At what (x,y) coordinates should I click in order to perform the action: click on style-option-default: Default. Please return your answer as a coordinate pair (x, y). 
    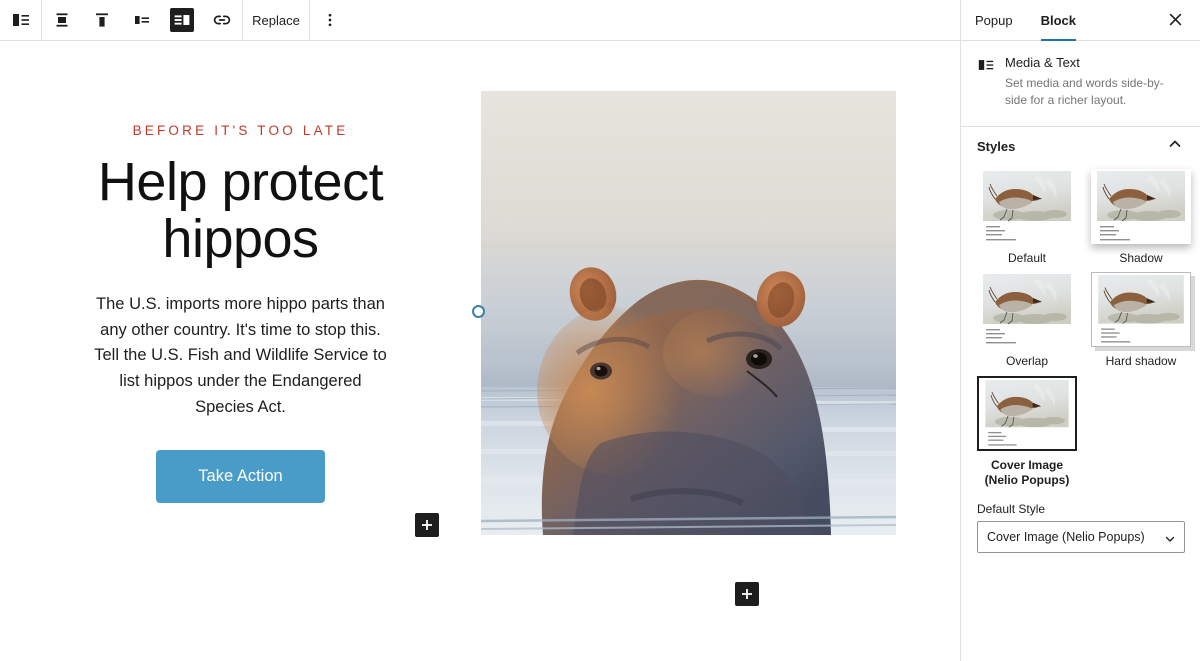
    Looking at the image, I should click on (1027, 217).